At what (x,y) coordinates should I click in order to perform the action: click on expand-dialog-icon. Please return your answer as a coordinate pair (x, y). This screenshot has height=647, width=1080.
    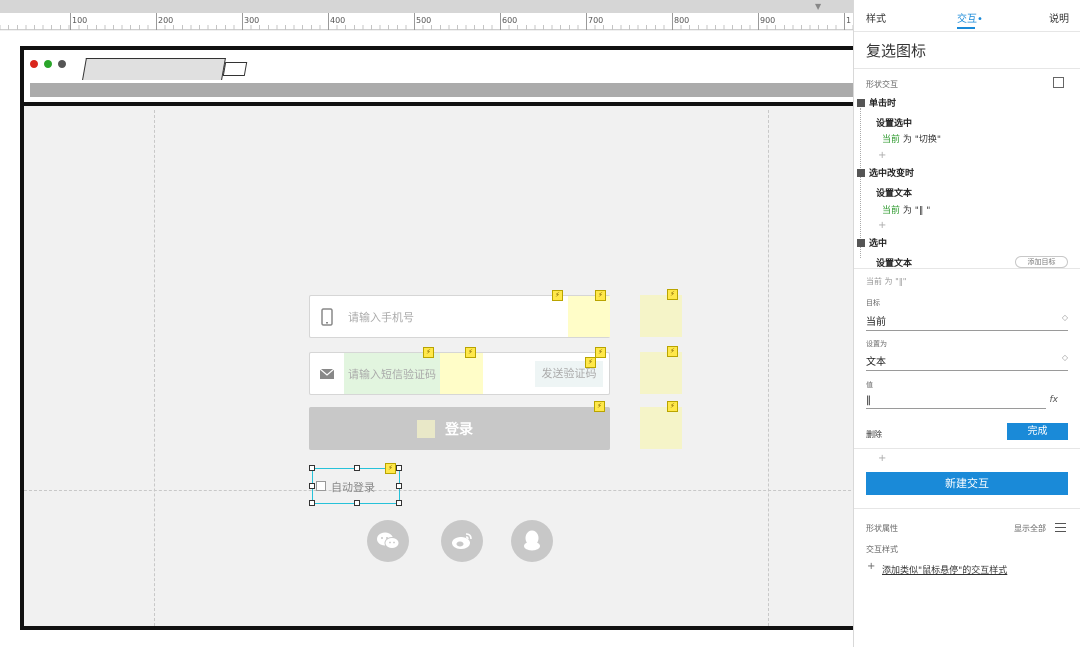
    Looking at the image, I should click on (1058, 82).